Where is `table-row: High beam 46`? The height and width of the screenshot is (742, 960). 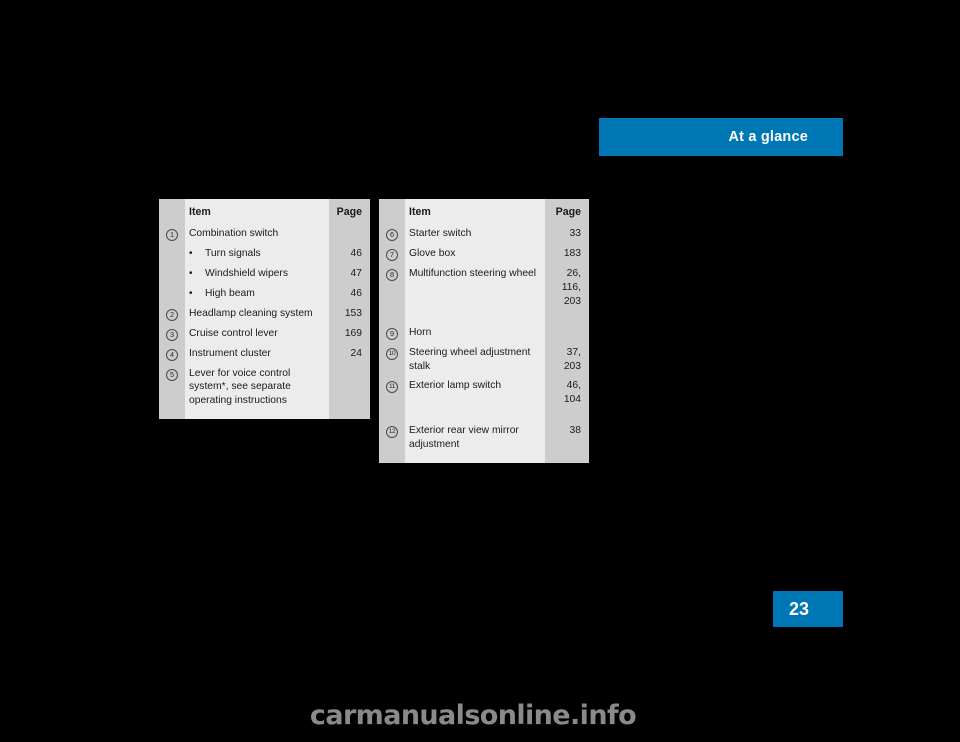 table-row: High beam 46 is located at coordinates (264, 293).